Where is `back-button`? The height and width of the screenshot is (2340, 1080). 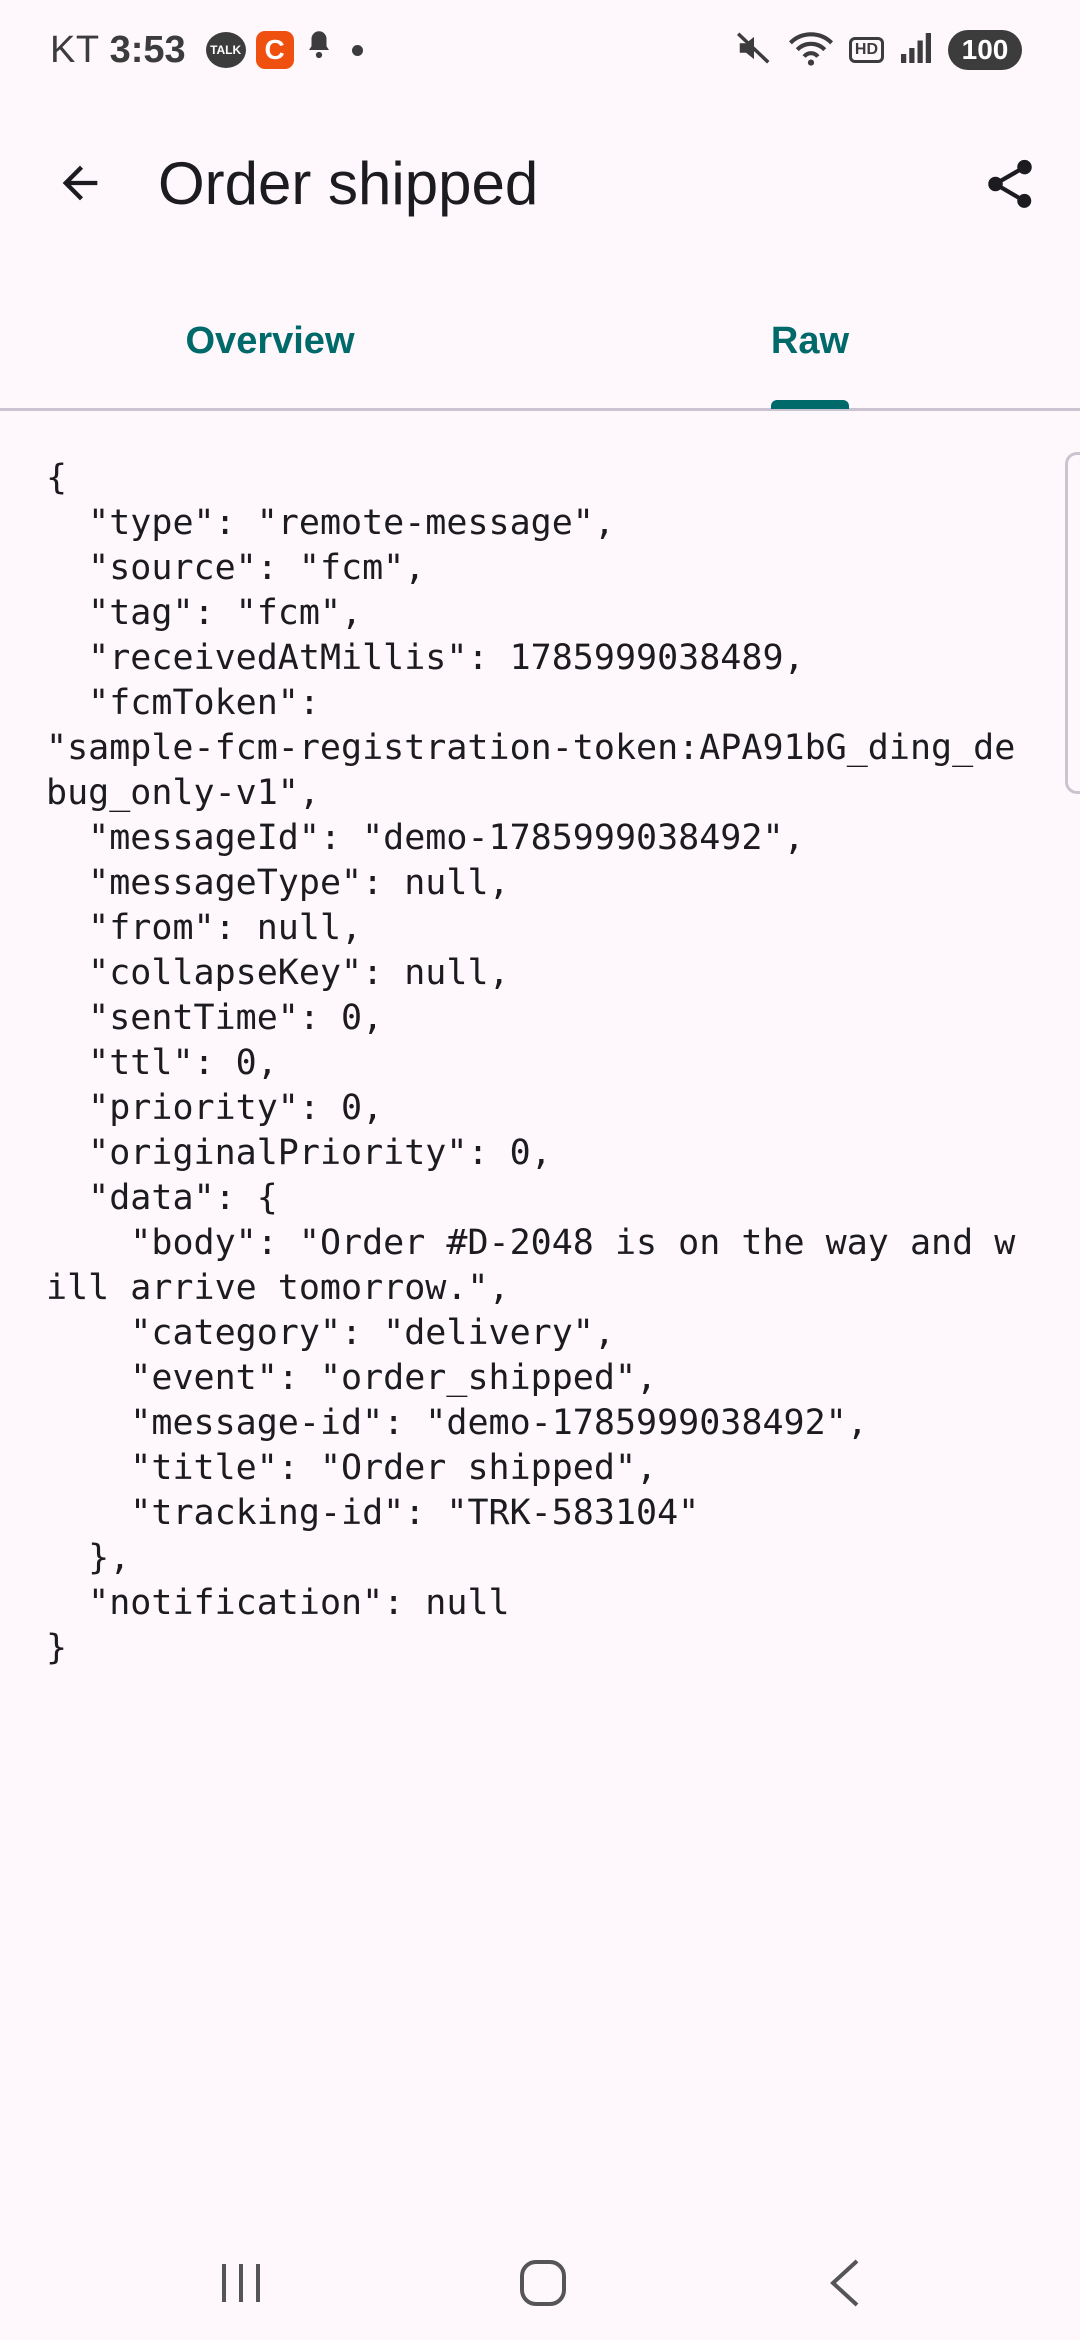 back-button is located at coordinates (80, 185).